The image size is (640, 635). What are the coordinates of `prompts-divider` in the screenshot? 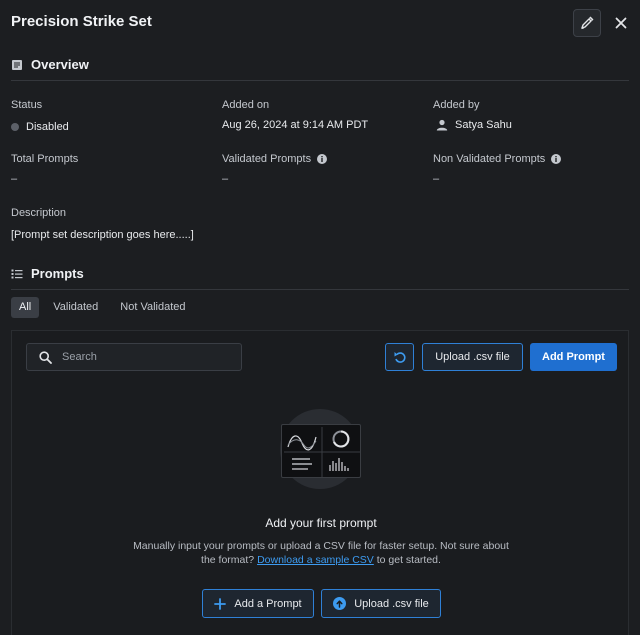 It's located at (320, 289).